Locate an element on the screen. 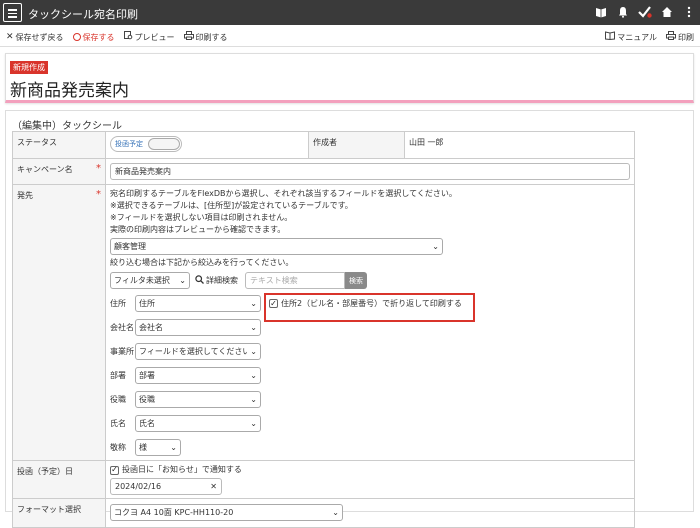  notify-option: ✓ 投函日に「お知らせ」で通知する is located at coordinates (370, 470).